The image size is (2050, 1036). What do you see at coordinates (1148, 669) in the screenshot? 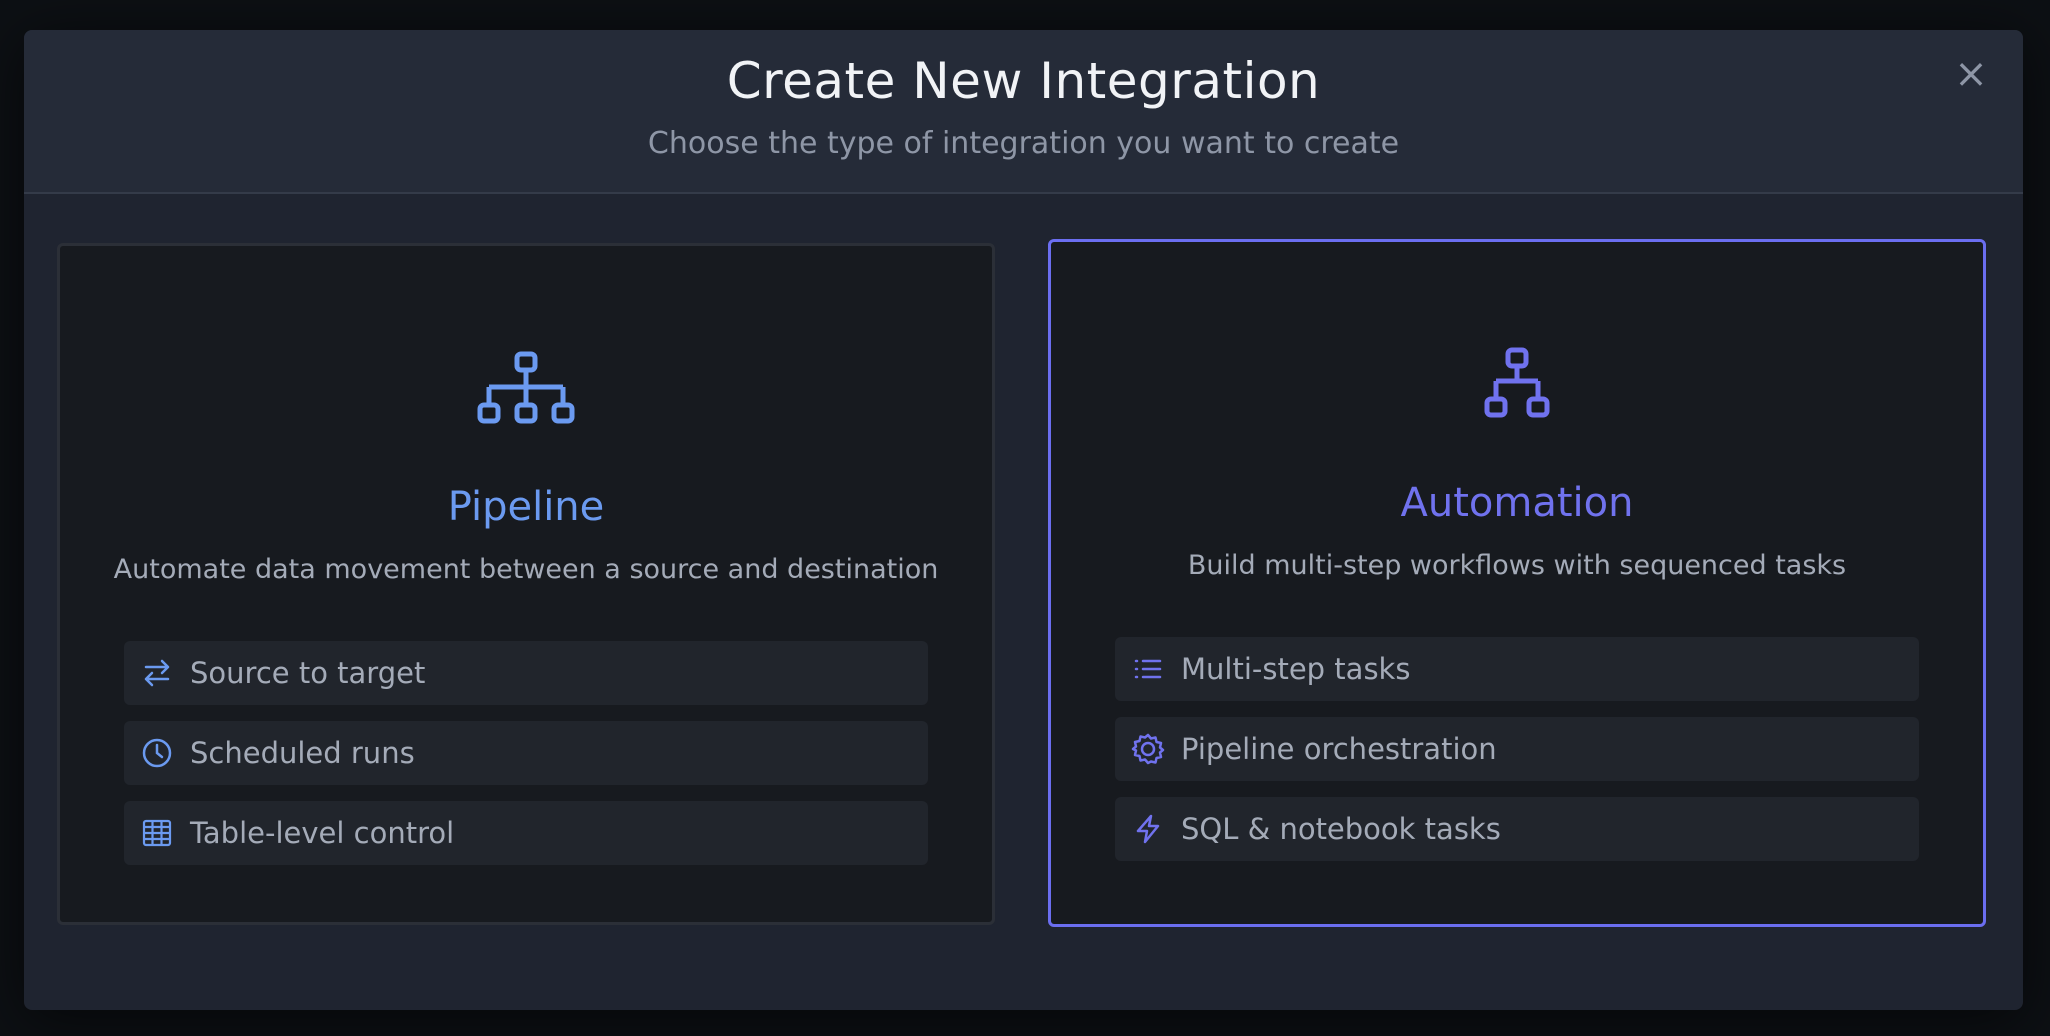
I see `list-icon` at bounding box center [1148, 669].